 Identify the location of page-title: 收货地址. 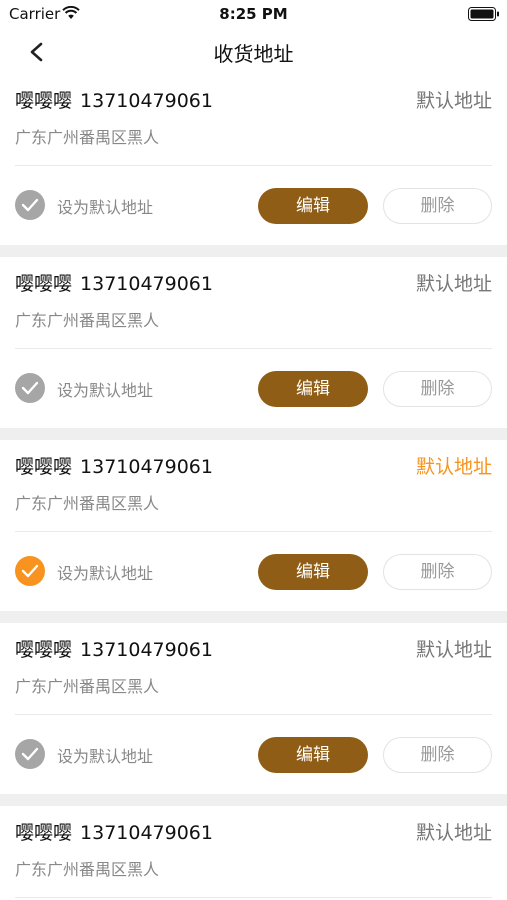
(253, 54).